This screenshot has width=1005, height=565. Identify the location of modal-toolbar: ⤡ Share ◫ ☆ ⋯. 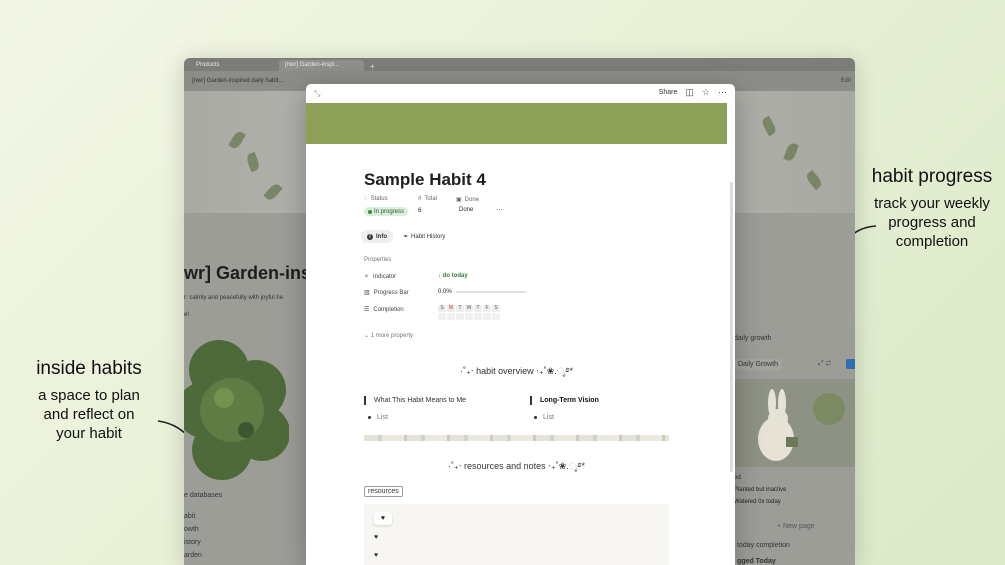
(520, 93).